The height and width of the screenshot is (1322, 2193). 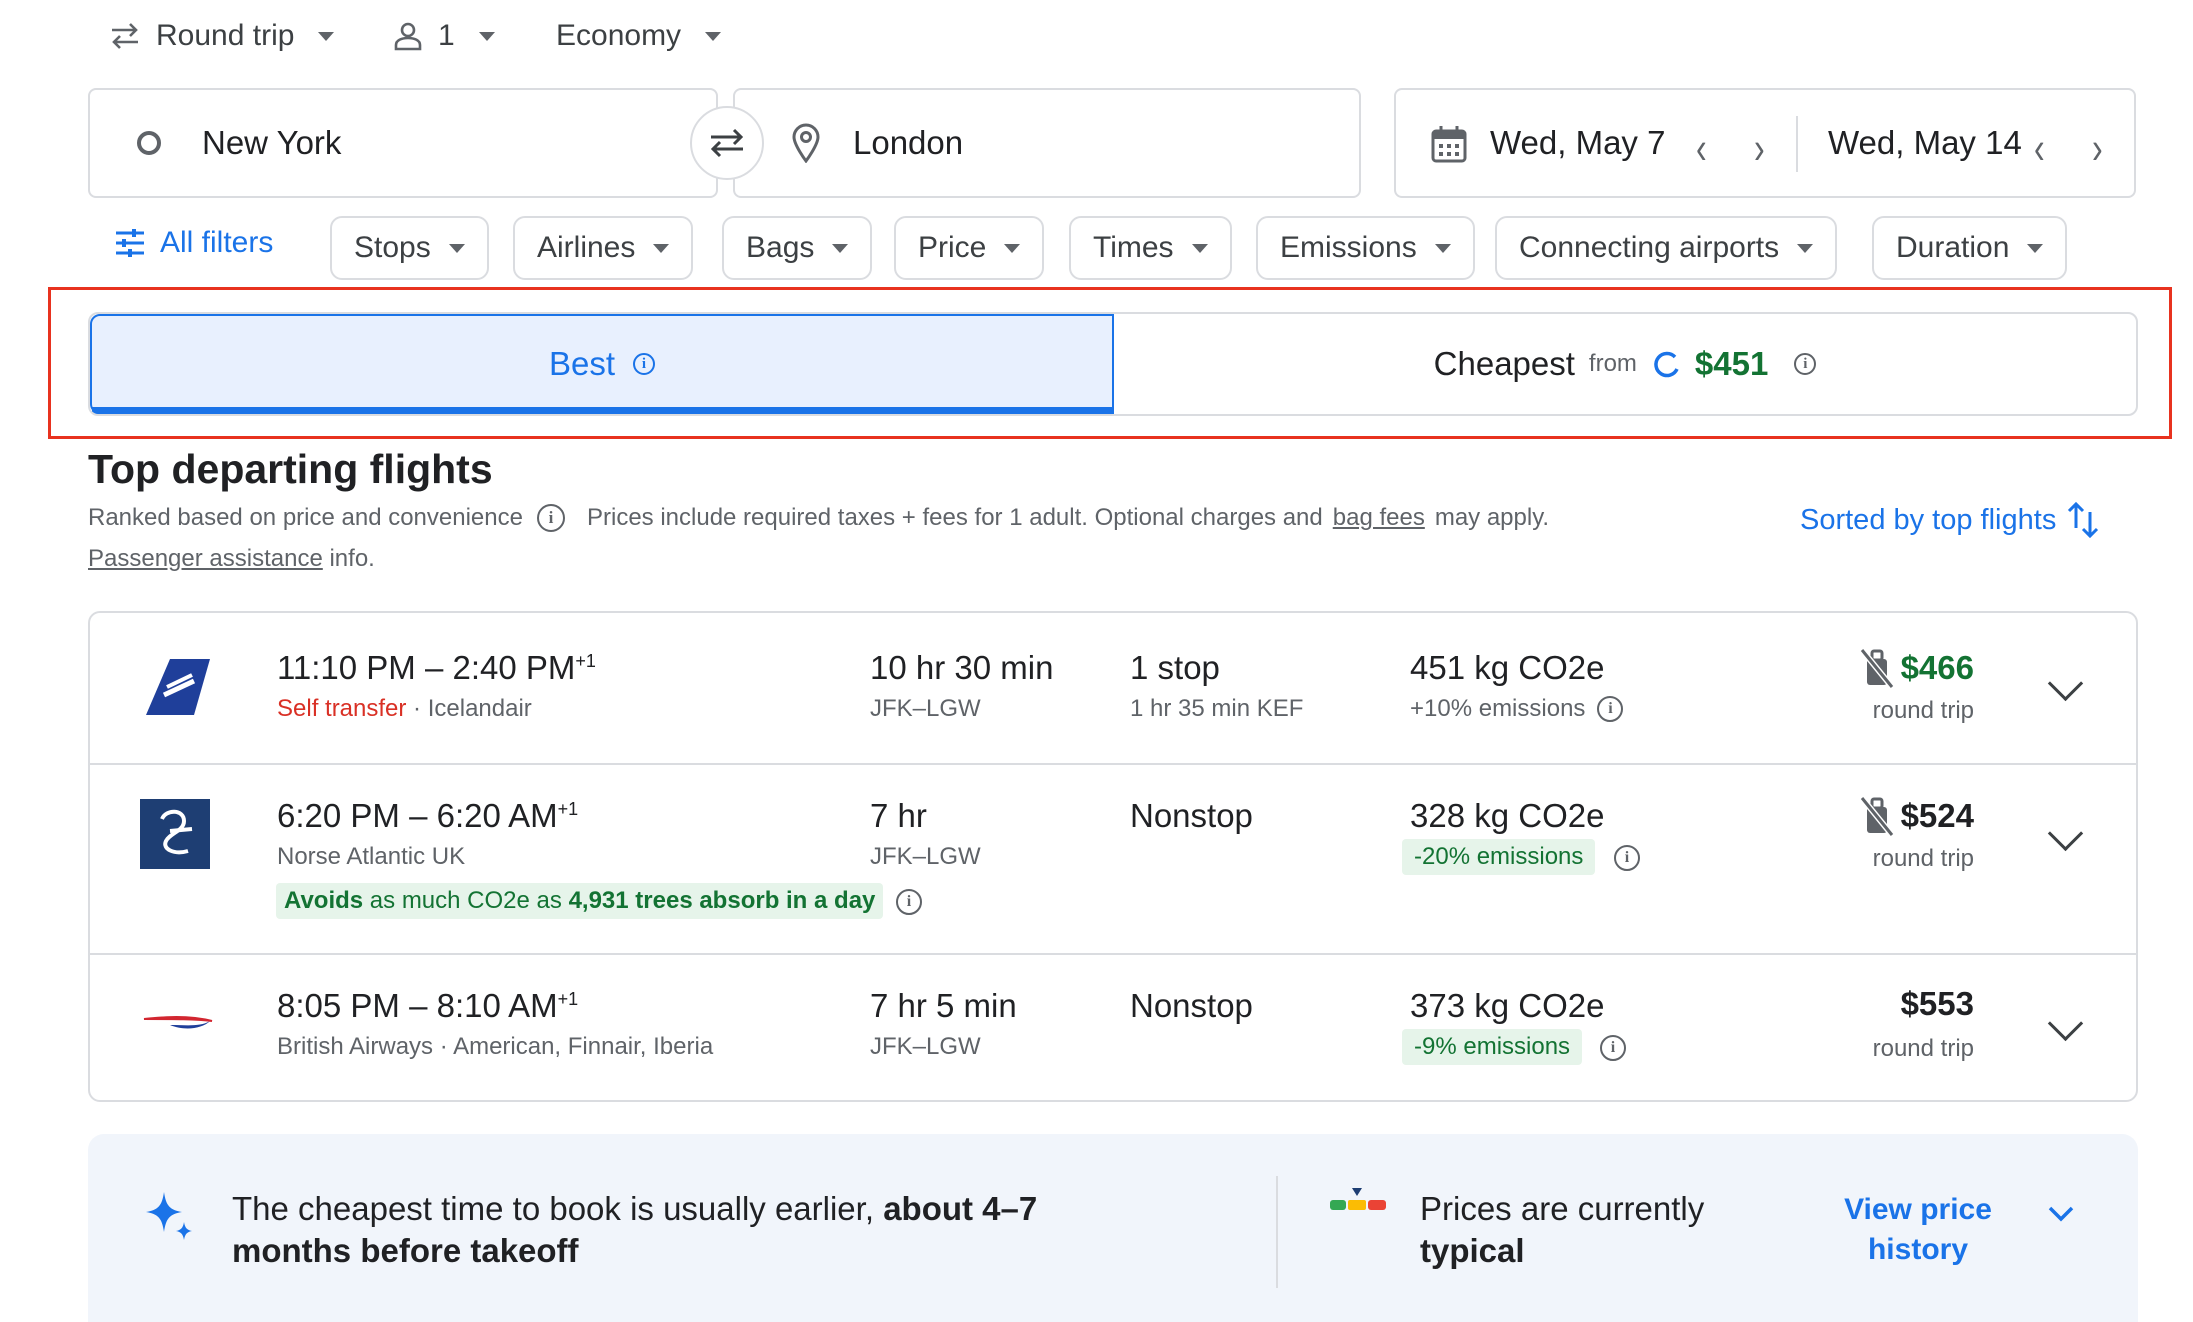 I want to click on airline-name: British Airways, so click(x=355, y=1046).